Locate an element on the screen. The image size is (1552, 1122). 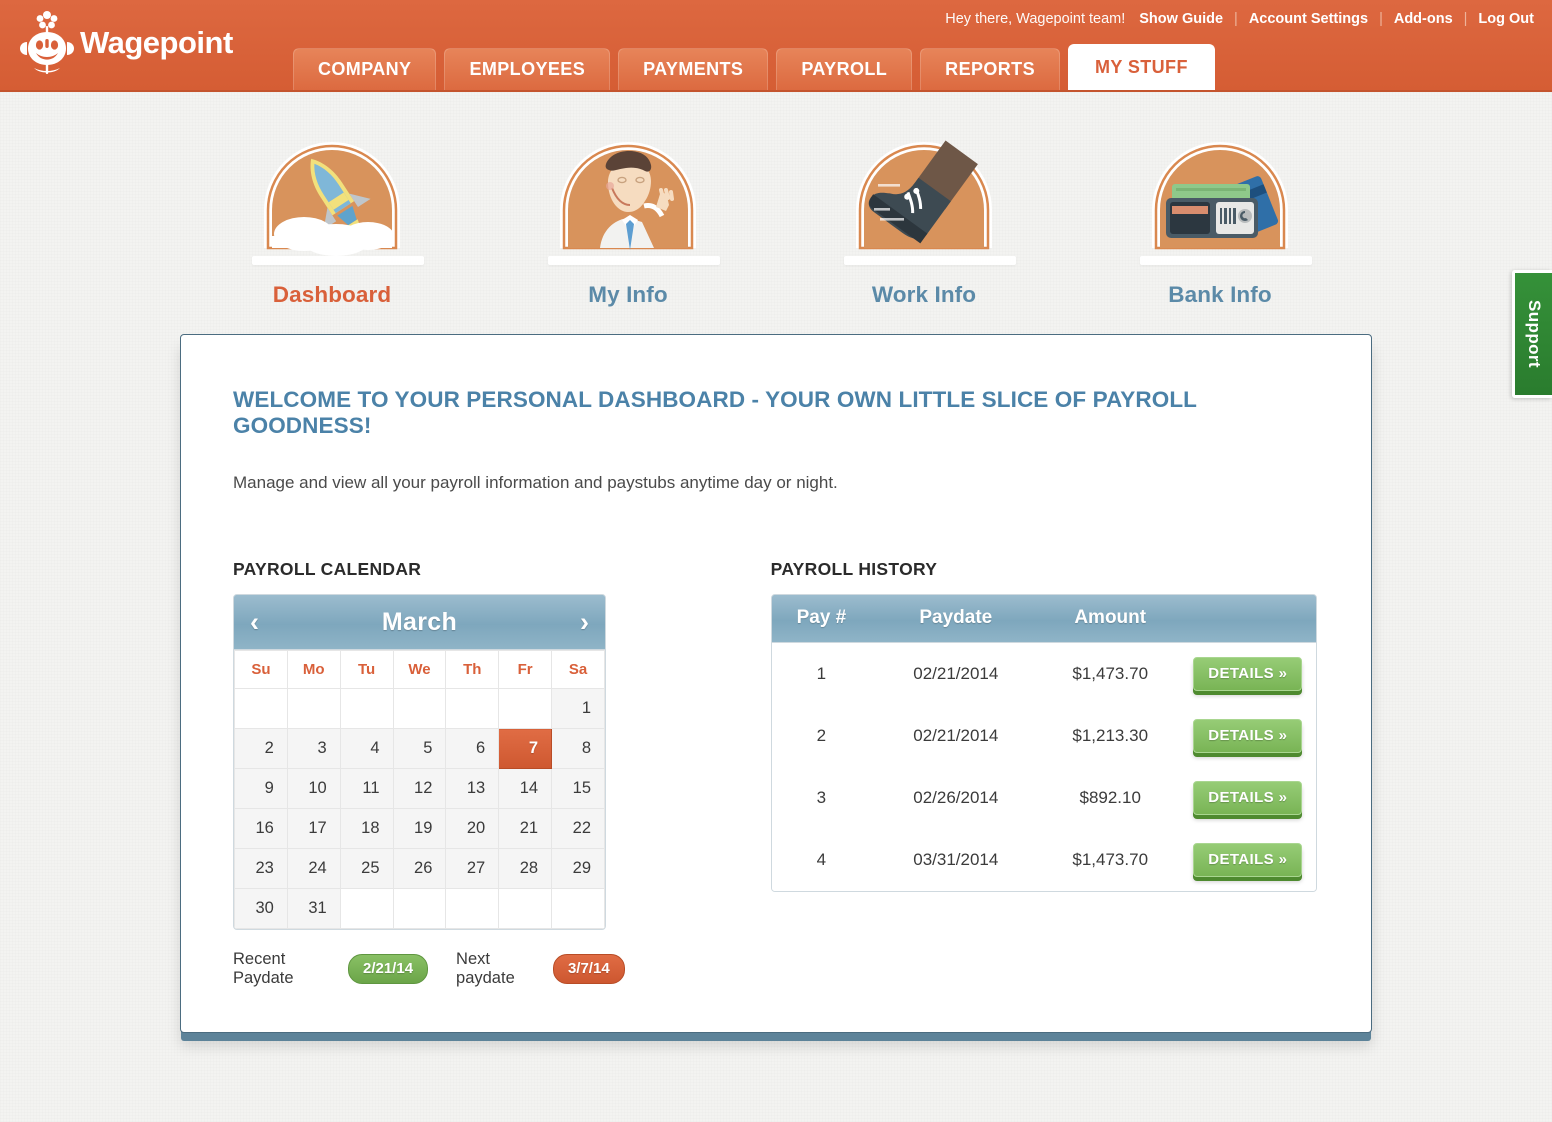
calendar-day-29: 29 is located at coordinates (578, 868).